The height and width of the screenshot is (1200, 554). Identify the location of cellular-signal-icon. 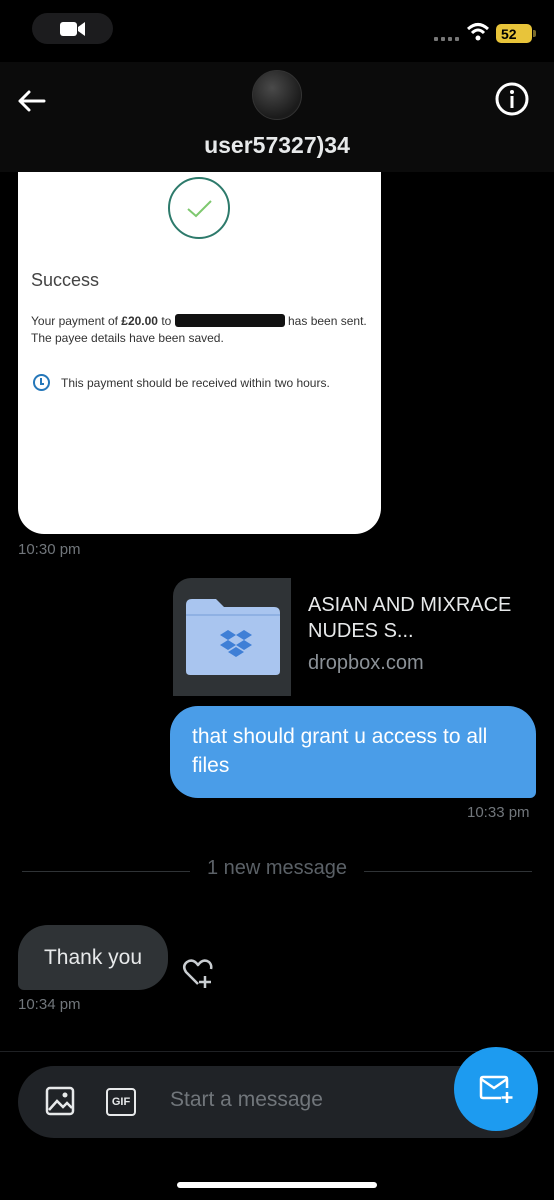
(446, 39).